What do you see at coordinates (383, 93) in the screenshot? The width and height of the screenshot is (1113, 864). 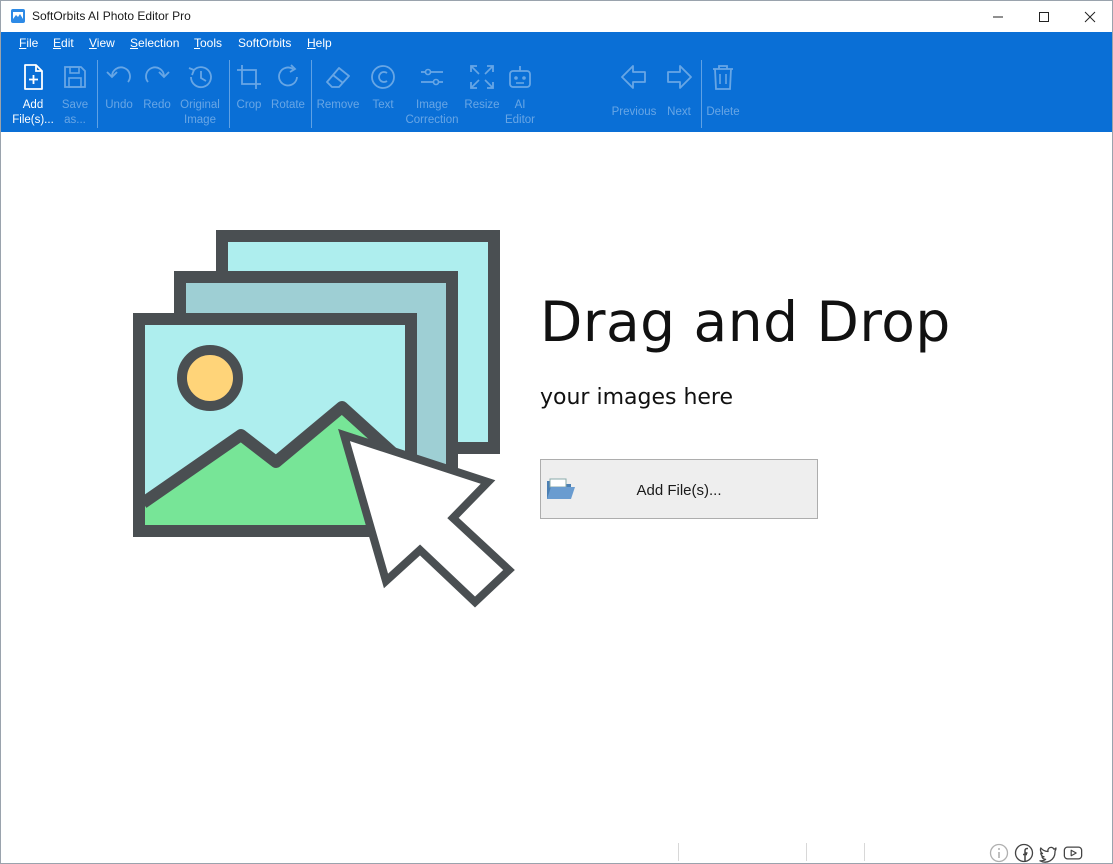 I see `text-button: Text` at bounding box center [383, 93].